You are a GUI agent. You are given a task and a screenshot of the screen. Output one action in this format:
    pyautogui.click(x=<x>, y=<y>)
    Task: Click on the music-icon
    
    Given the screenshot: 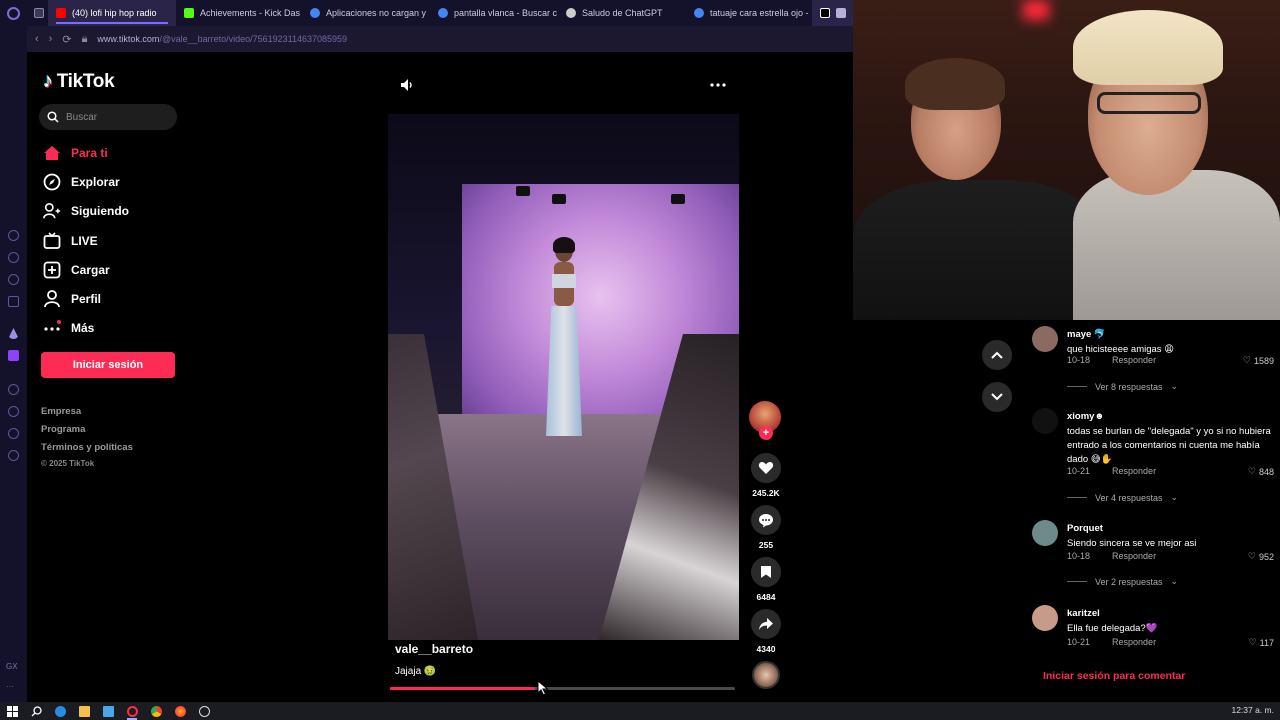 What is the action you would take?
    pyautogui.click(x=13, y=301)
    